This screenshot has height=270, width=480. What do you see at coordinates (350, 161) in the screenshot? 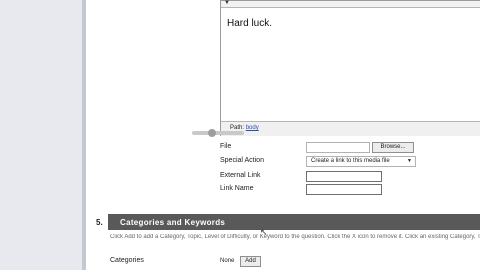
I see `special-action-value: Create a link to this media file` at bounding box center [350, 161].